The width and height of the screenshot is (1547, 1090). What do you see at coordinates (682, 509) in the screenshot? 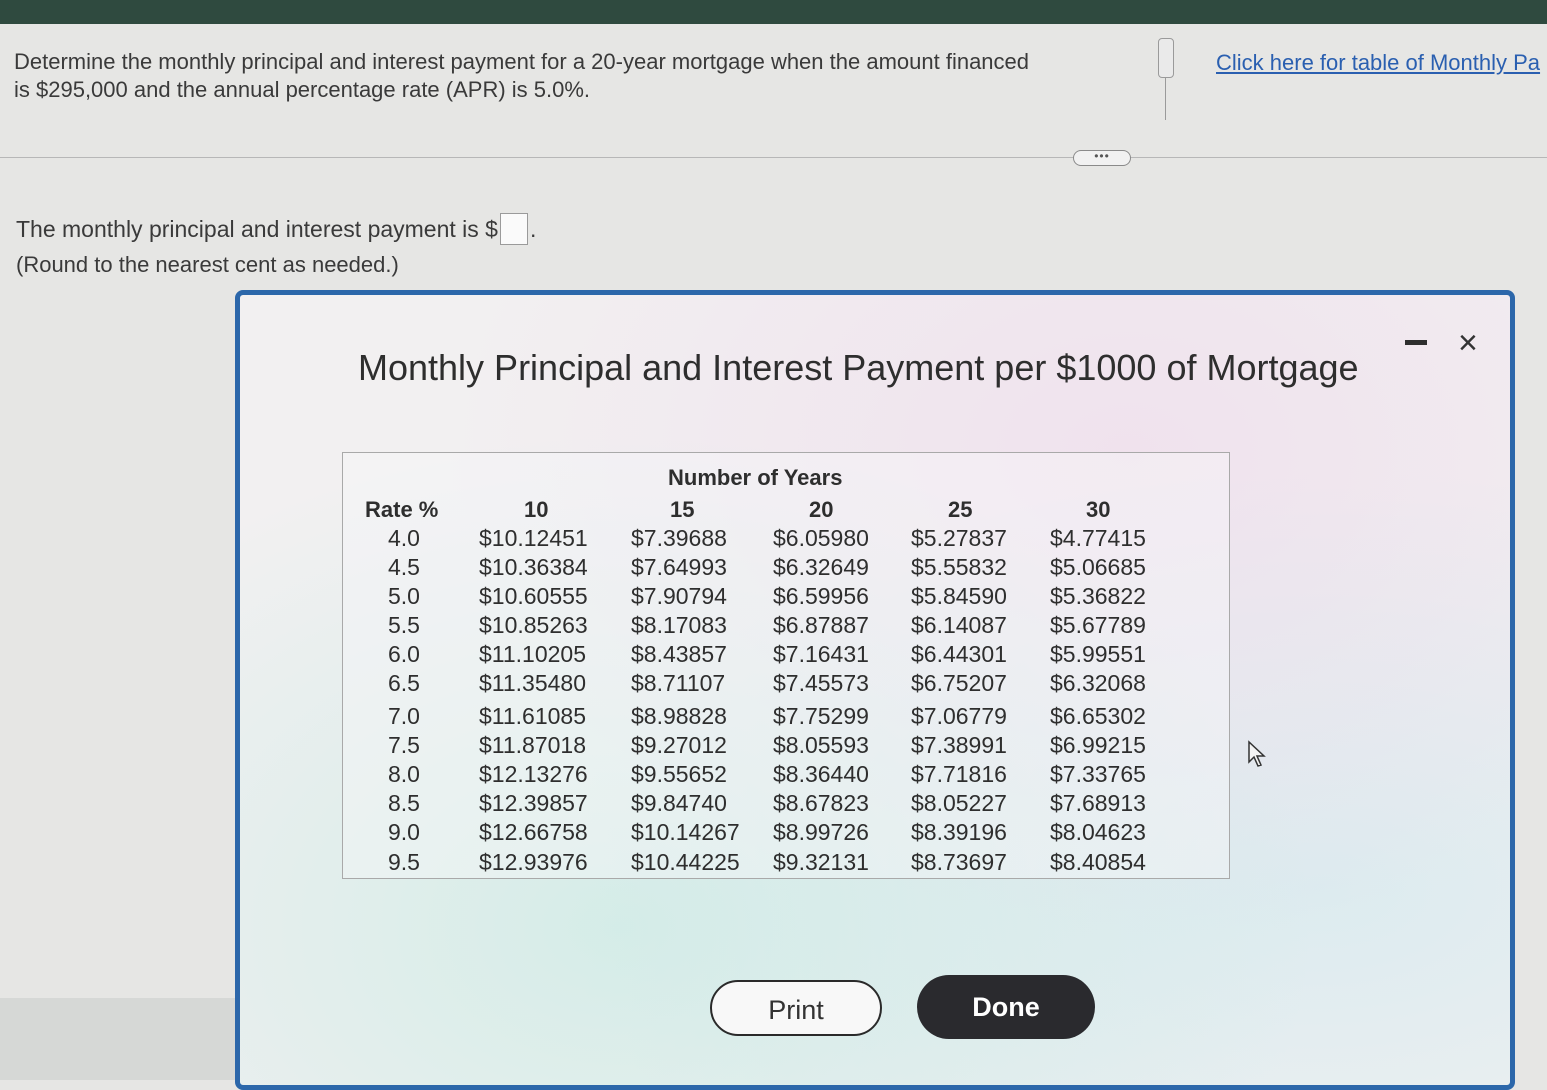
I see `year-header-15: 15` at bounding box center [682, 509].